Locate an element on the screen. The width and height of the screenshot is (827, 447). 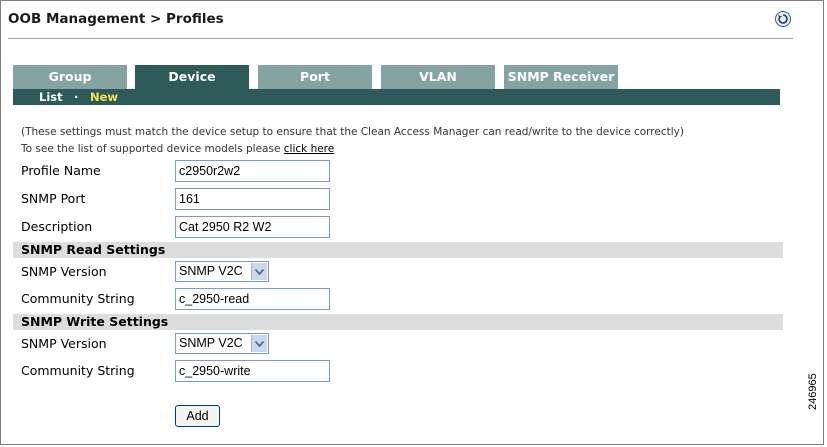
snmp-port-field: 161 is located at coordinates (252, 199).